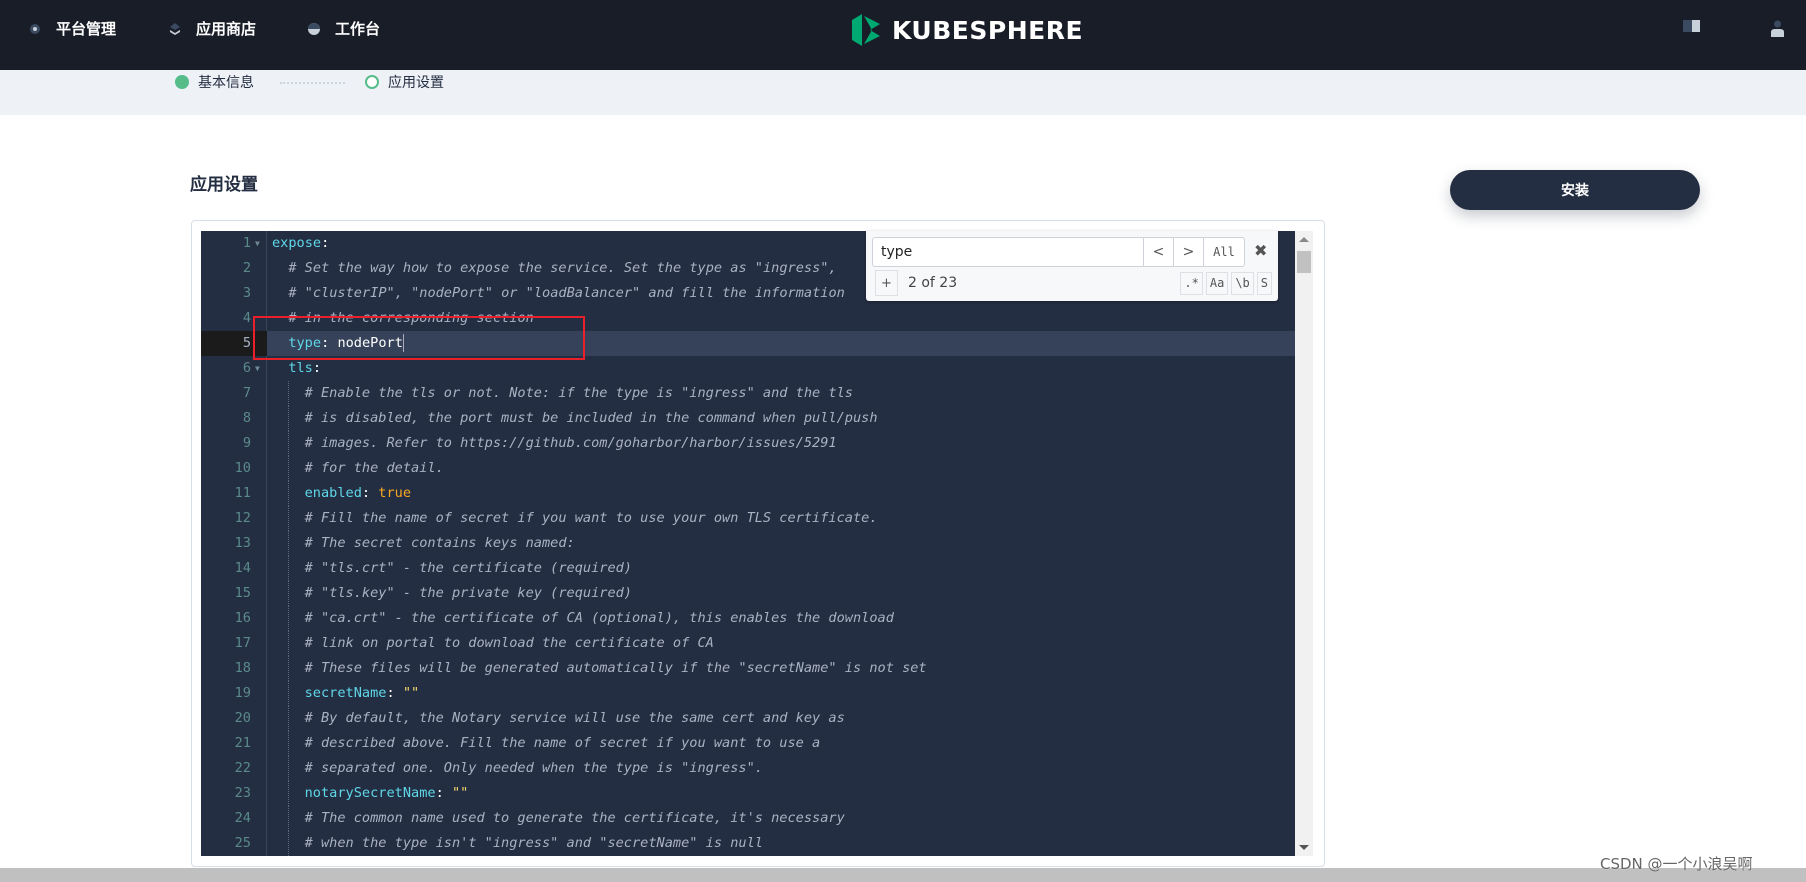 Image resolution: width=1806 pixels, height=882 pixels. What do you see at coordinates (358, 468) in the screenshot?
I see `code-text: # for the detail.` at bounding box center [358, 468].